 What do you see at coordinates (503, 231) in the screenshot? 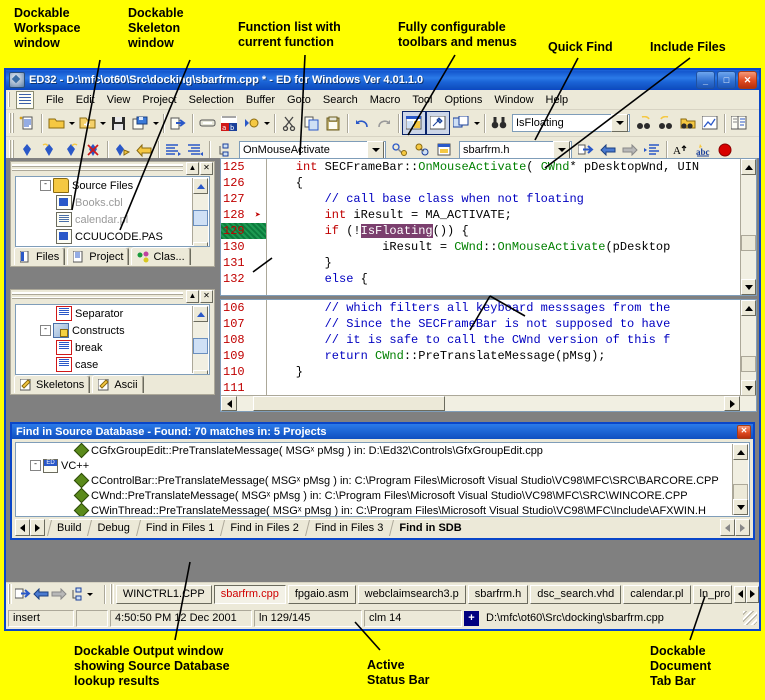
I see `code-line: if (!IsFloating()) {` at bounding box center [503, 231].